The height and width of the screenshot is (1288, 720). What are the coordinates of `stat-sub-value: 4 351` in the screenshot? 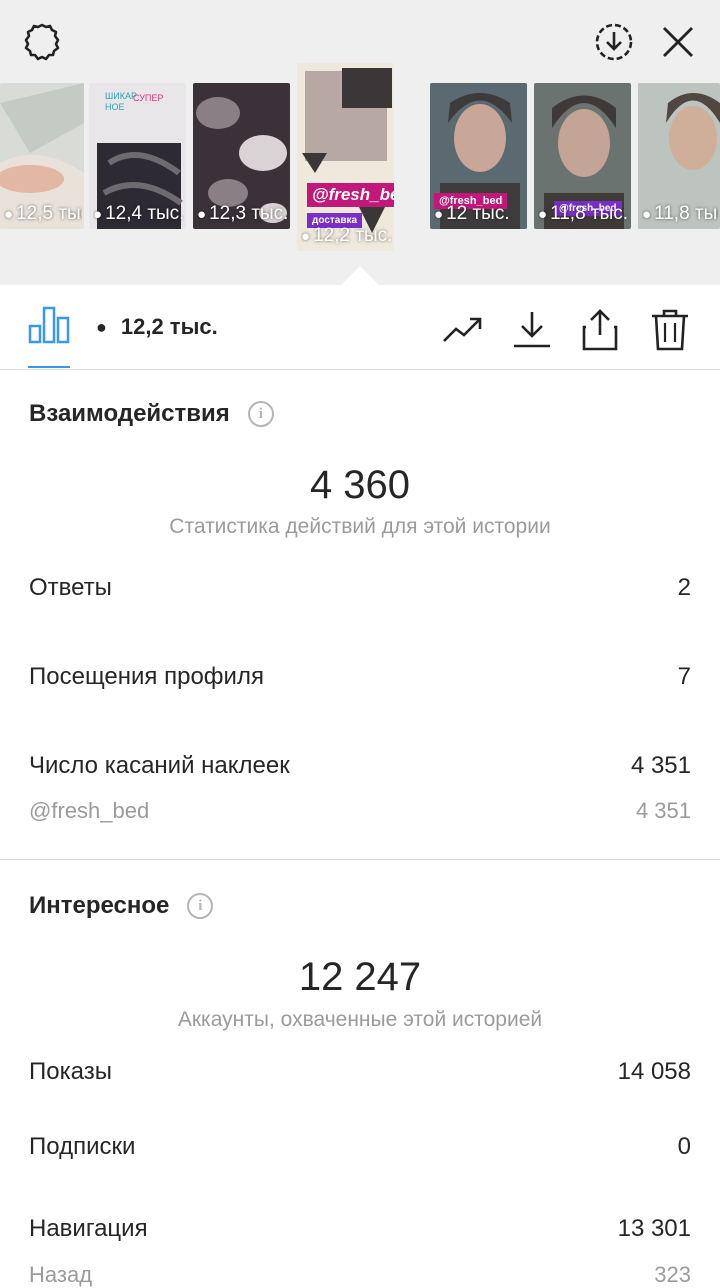 It's located at (663, 810).